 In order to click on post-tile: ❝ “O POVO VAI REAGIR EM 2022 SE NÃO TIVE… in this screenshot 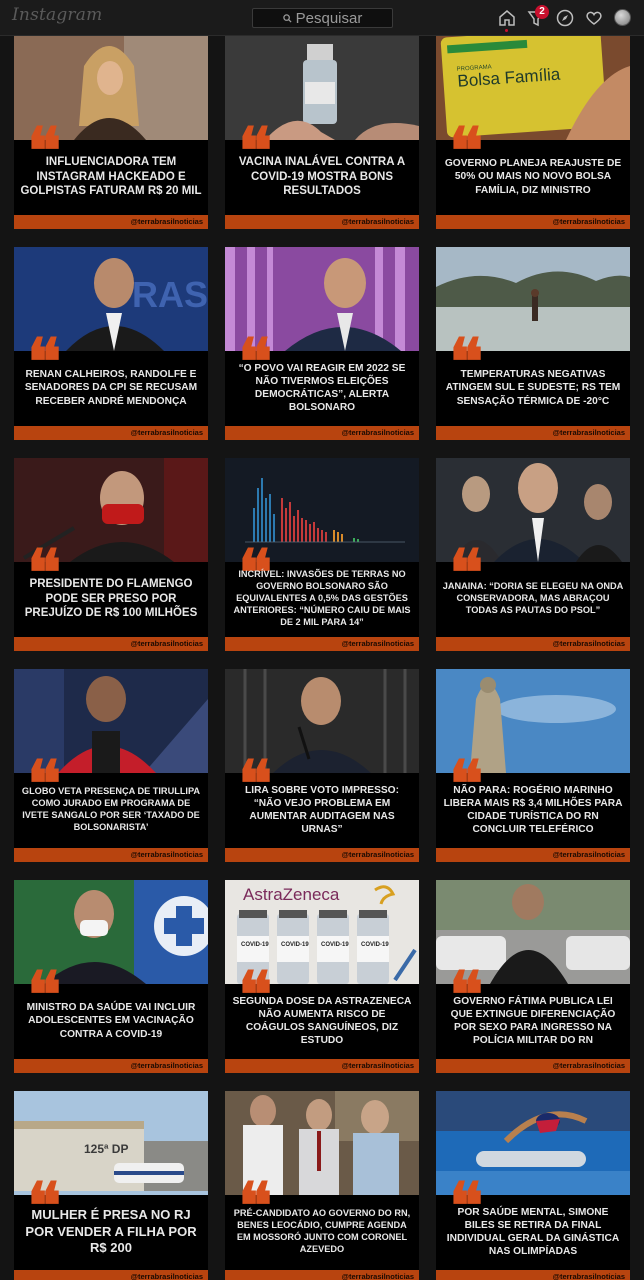, I will do `click(322, 343)`.